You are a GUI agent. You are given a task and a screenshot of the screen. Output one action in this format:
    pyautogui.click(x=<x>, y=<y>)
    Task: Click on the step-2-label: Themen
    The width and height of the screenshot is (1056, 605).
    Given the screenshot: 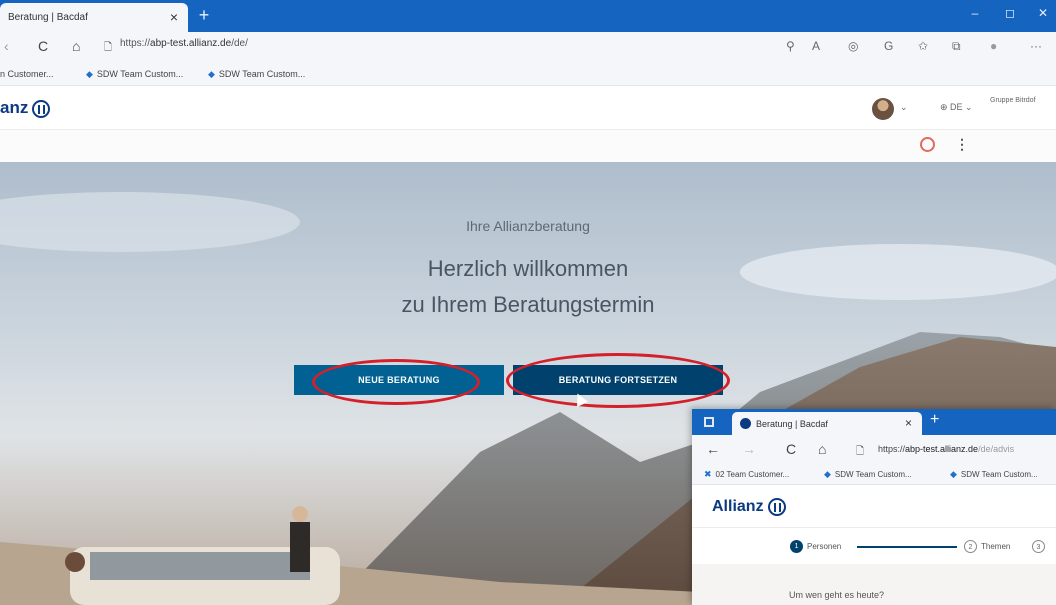 What is the action you would take?
    pyautogui.click(x=995, y=546)
    